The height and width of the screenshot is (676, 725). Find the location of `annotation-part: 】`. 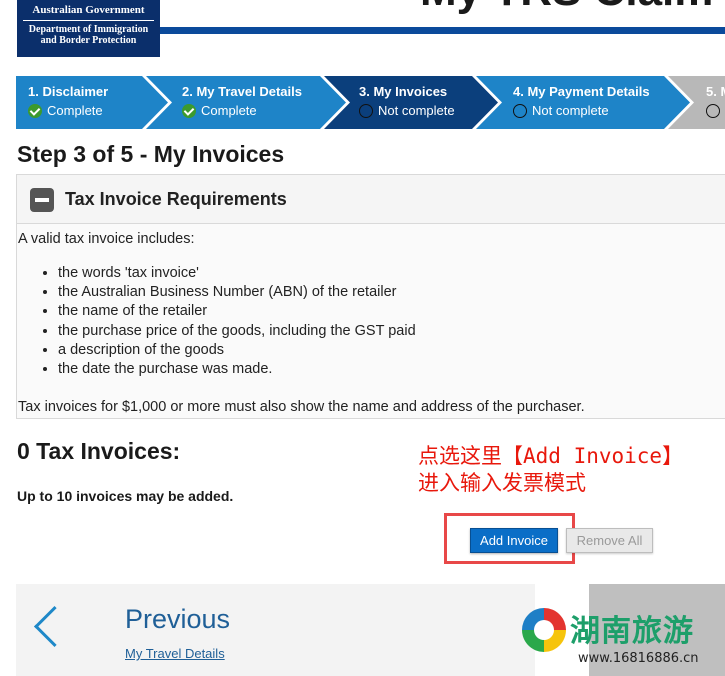

annotation-part: 】 is located at coordinates (673, 456).